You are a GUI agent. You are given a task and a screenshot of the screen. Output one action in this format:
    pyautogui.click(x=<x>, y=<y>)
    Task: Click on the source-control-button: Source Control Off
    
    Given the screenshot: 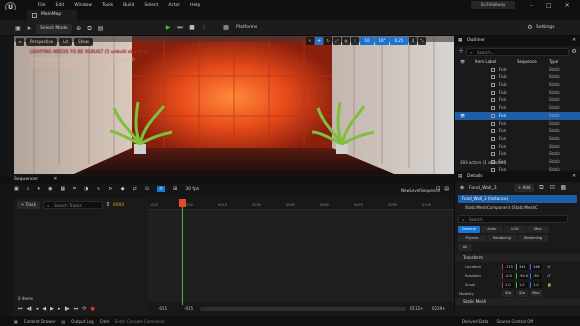 What is the action you would take?
    pyautogui.click(x=515, y=321)
    